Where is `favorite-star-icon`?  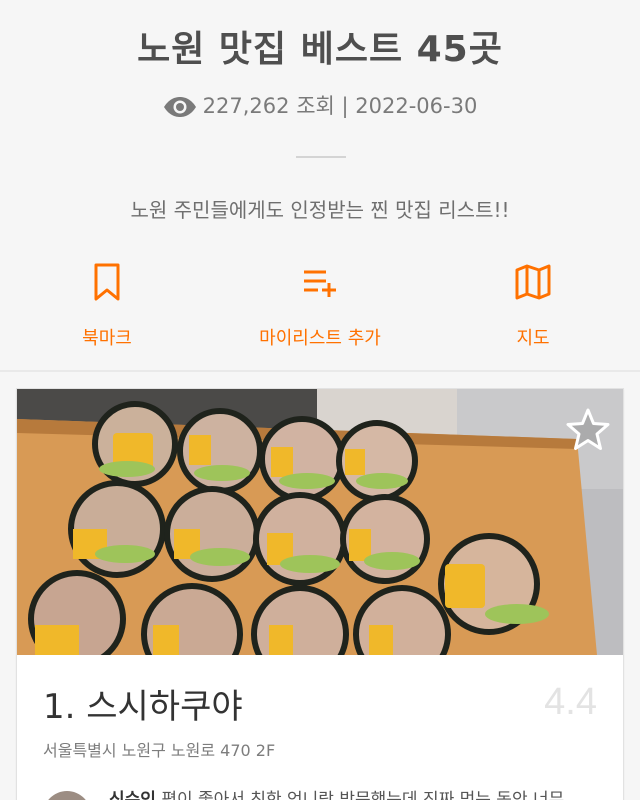 favorite-star-icon is located at coordinates (588, 430).